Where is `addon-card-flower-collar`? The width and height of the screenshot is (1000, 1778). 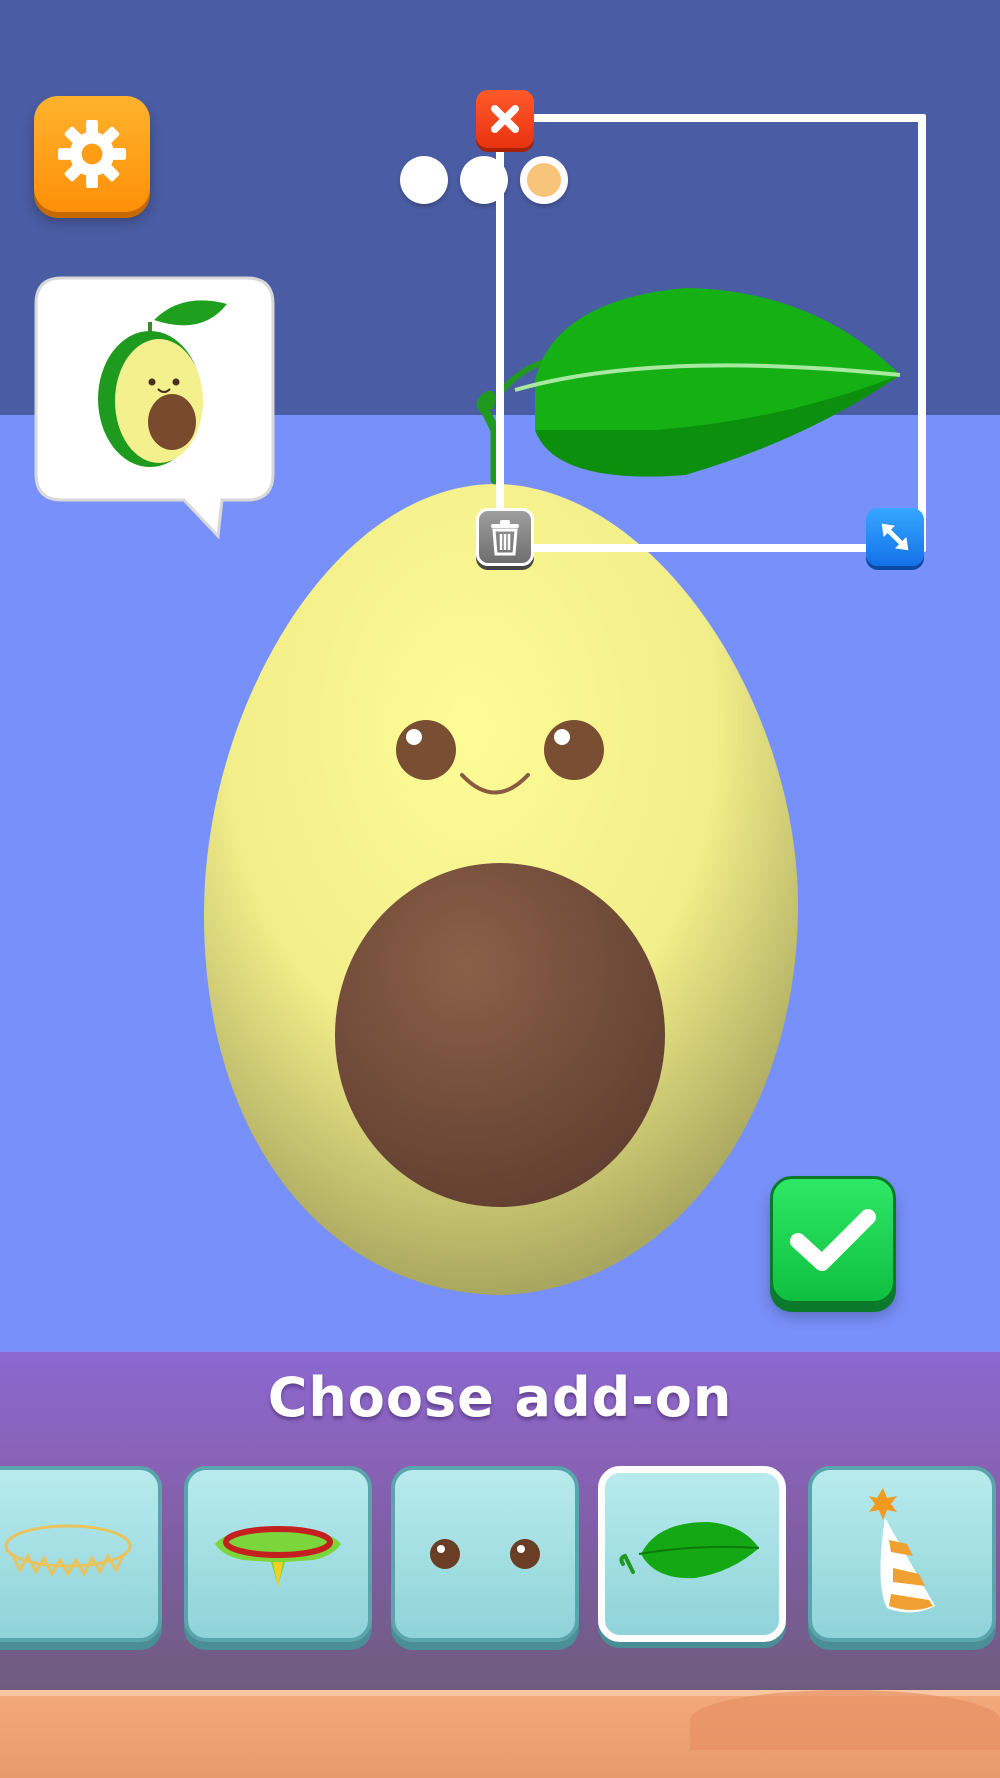
addon-card-flower-collar is located at coordinates (278, 1554).